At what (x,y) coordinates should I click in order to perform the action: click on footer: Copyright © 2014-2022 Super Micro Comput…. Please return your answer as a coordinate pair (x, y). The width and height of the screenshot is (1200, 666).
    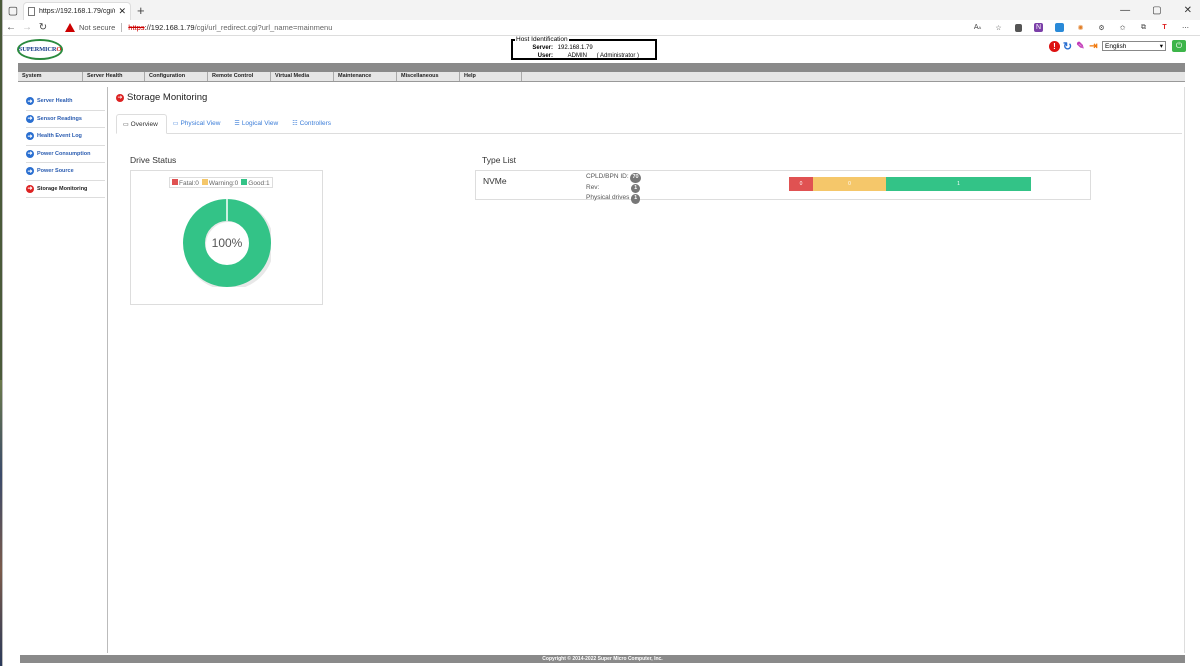
    Looking at the image, I should click on (602, 659).